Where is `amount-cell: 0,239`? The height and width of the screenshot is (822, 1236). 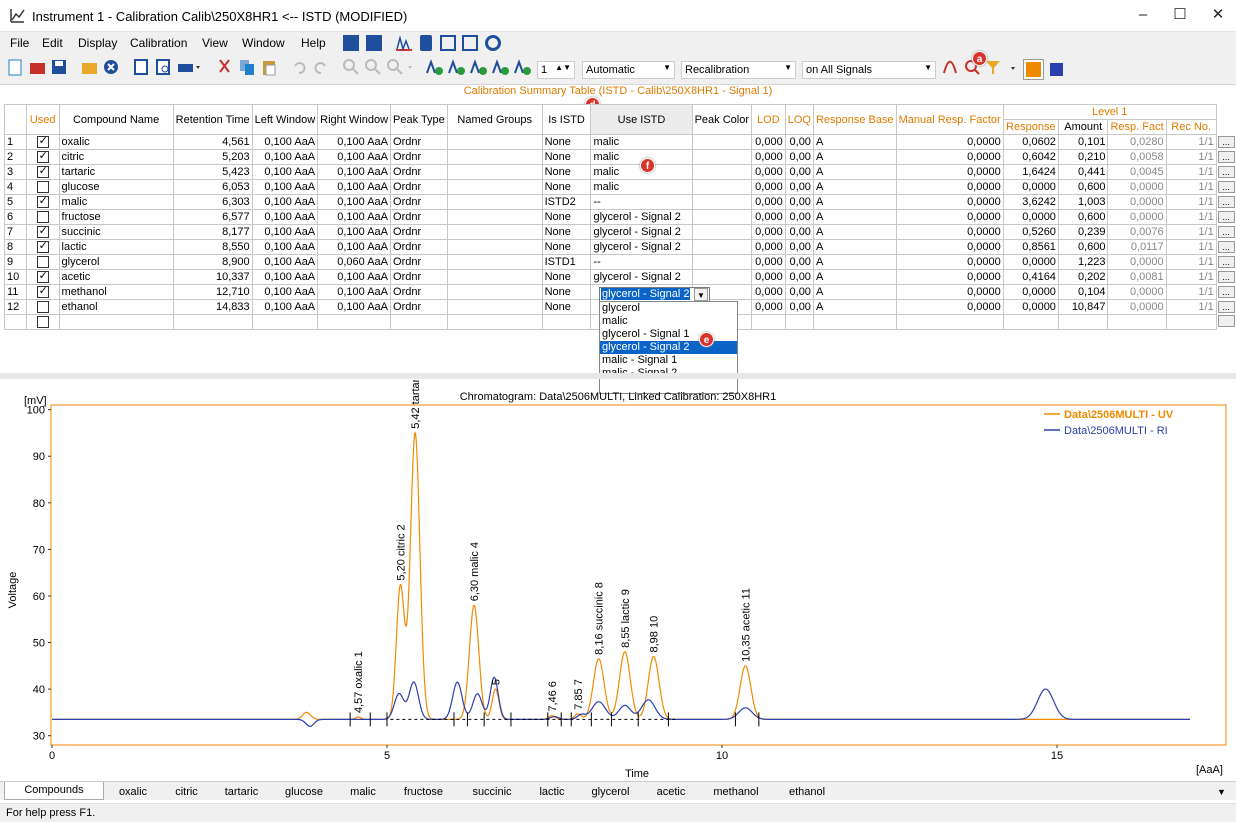 amount-cell: 0,239 is located at coordinates (1083, 232).